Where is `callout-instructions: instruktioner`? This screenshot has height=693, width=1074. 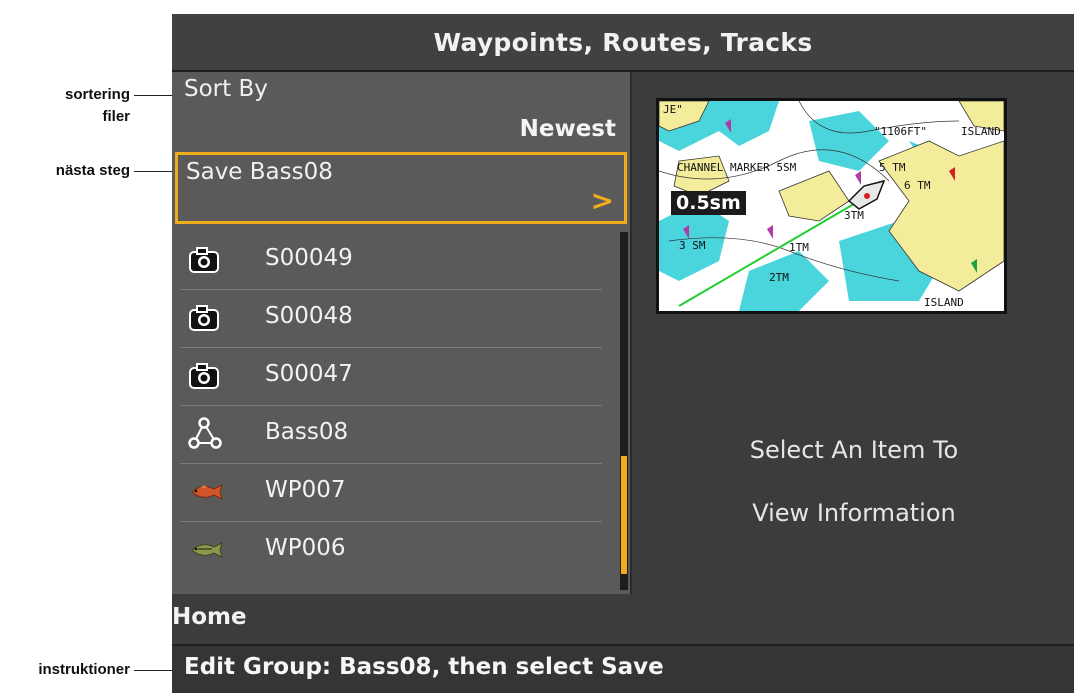 callout-instructions: instruktioner is located at coordinates (84, 669).